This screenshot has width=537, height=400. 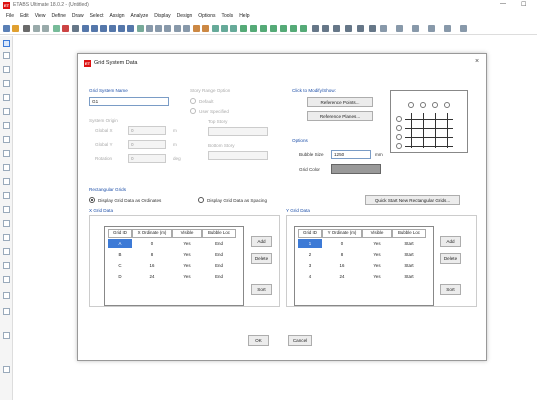 I want to click on measure-icon, so click(x=6, y=369).